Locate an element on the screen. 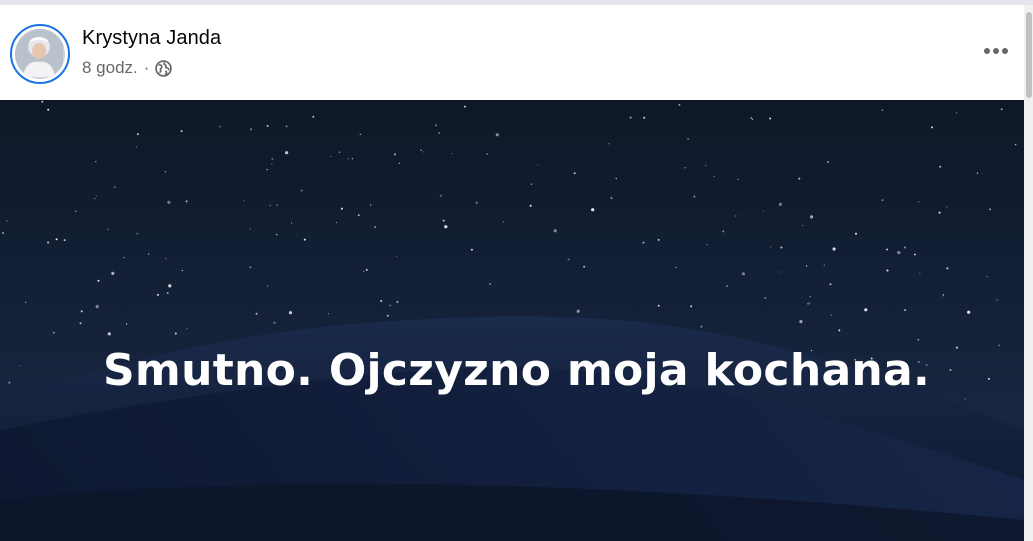 Image resolution: width=1033 pixels, height=541 pixels. avatar-portrait is located at coordinates (39, 53).